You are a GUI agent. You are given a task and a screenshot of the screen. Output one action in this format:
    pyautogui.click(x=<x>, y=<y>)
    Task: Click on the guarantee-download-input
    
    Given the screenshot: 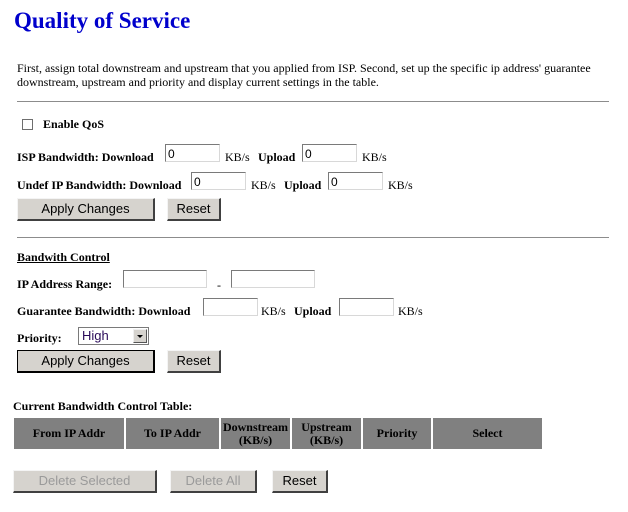 What is the action you would take?
    pyautogui.click(x=230, y=307)
    